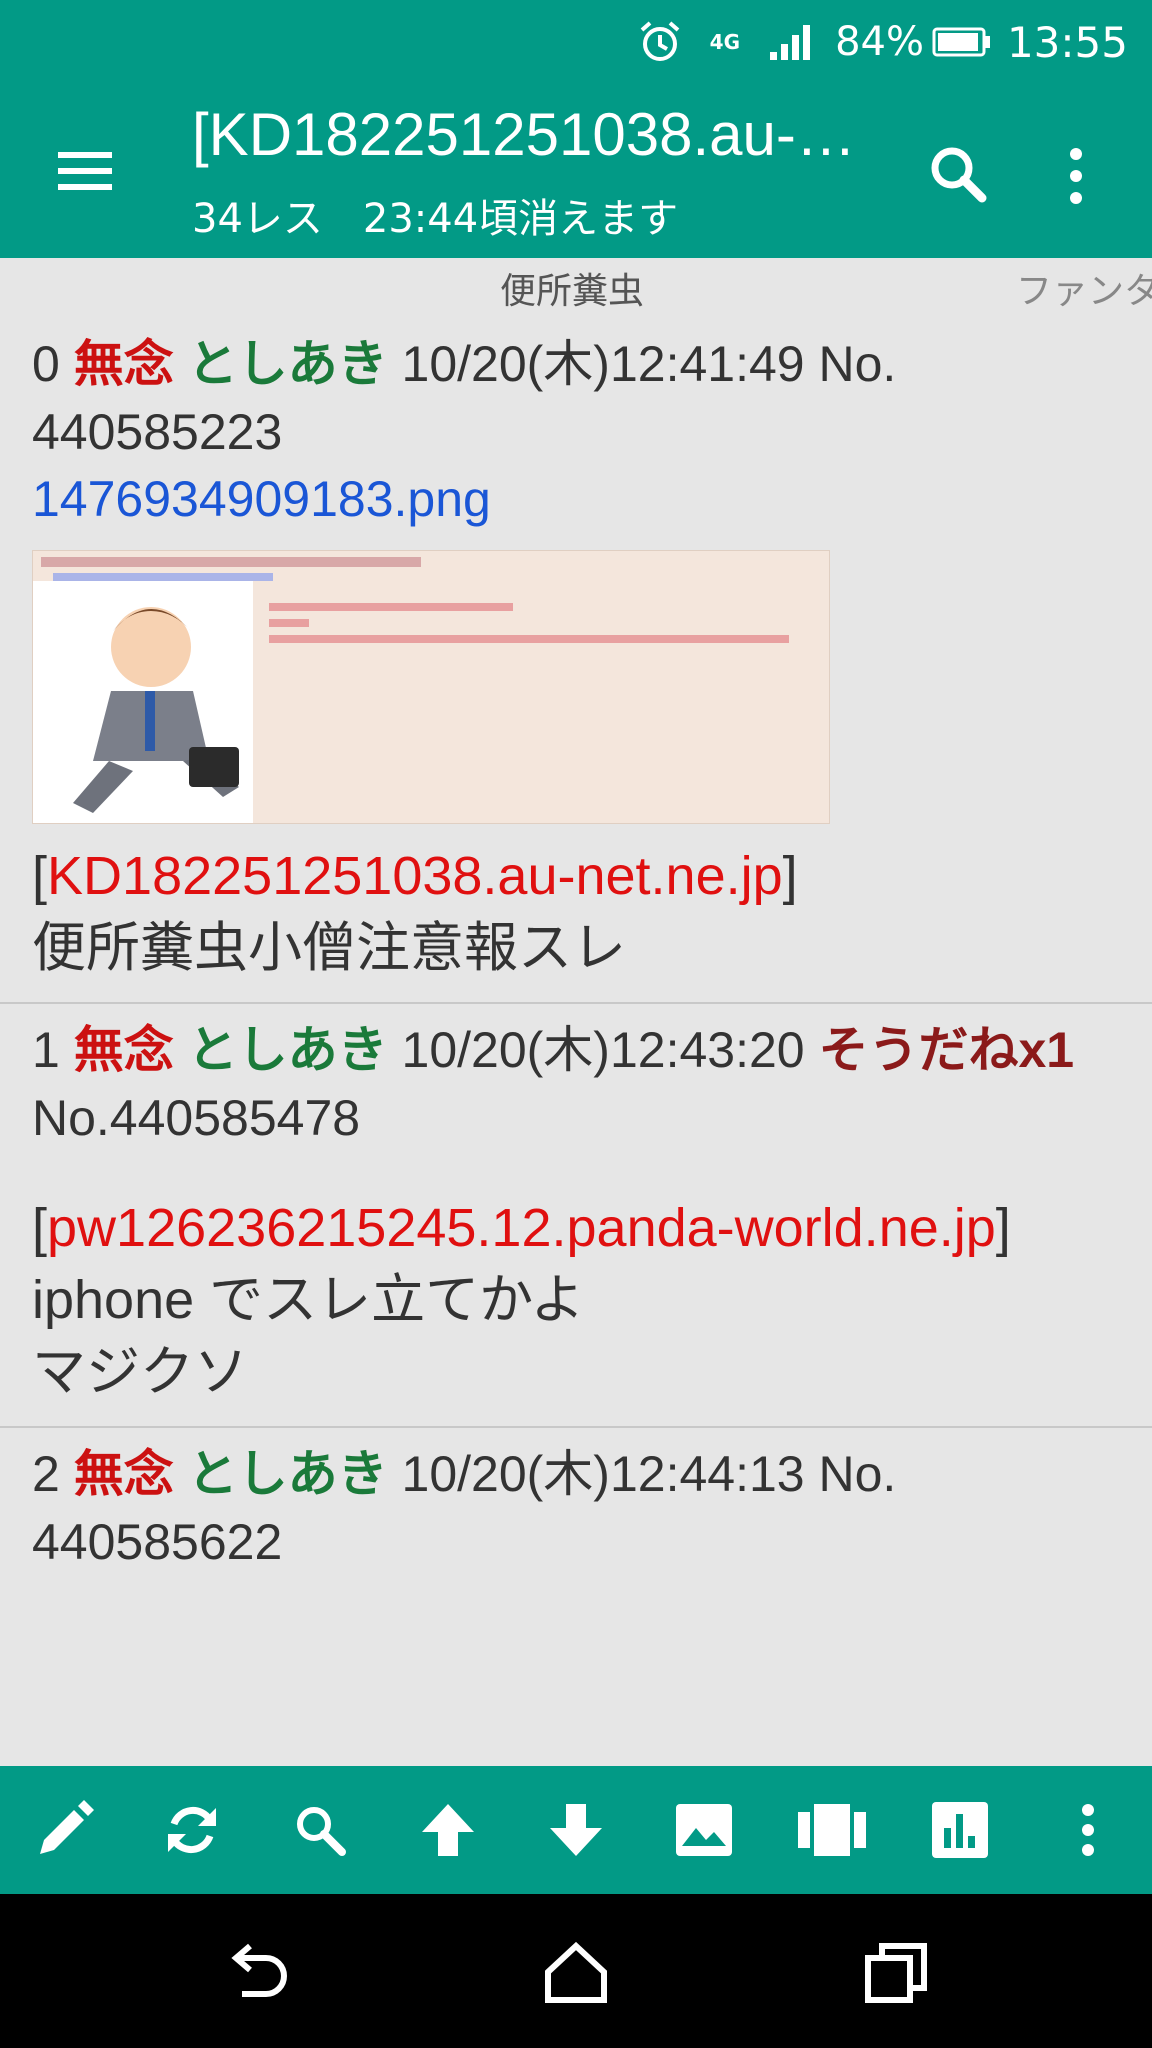  Describe the element at coordinates (157, 1542) in the screenshot. I see `post-id: 440585622` at that location.